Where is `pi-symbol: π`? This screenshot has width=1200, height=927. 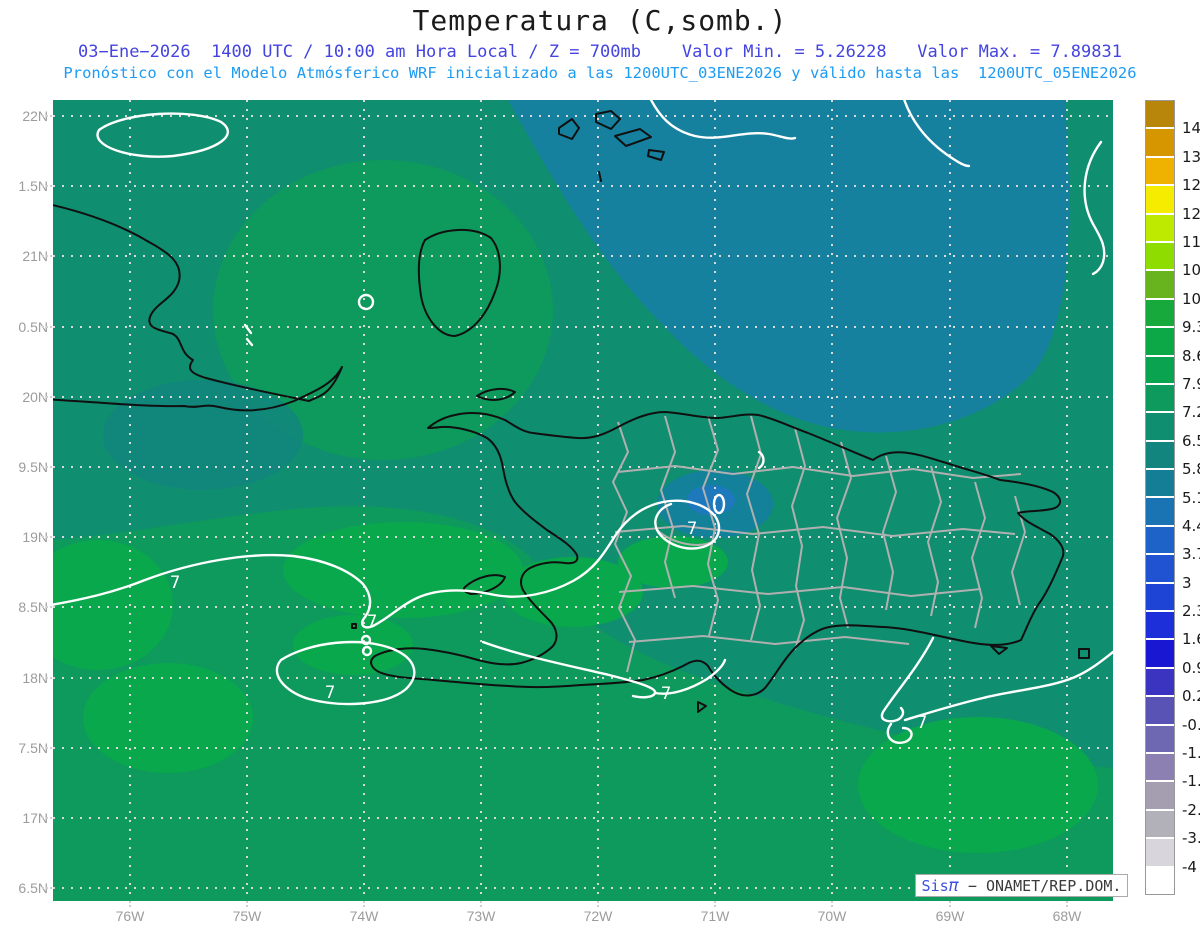
pi-symbol: π is located at coordinates (953, 885).